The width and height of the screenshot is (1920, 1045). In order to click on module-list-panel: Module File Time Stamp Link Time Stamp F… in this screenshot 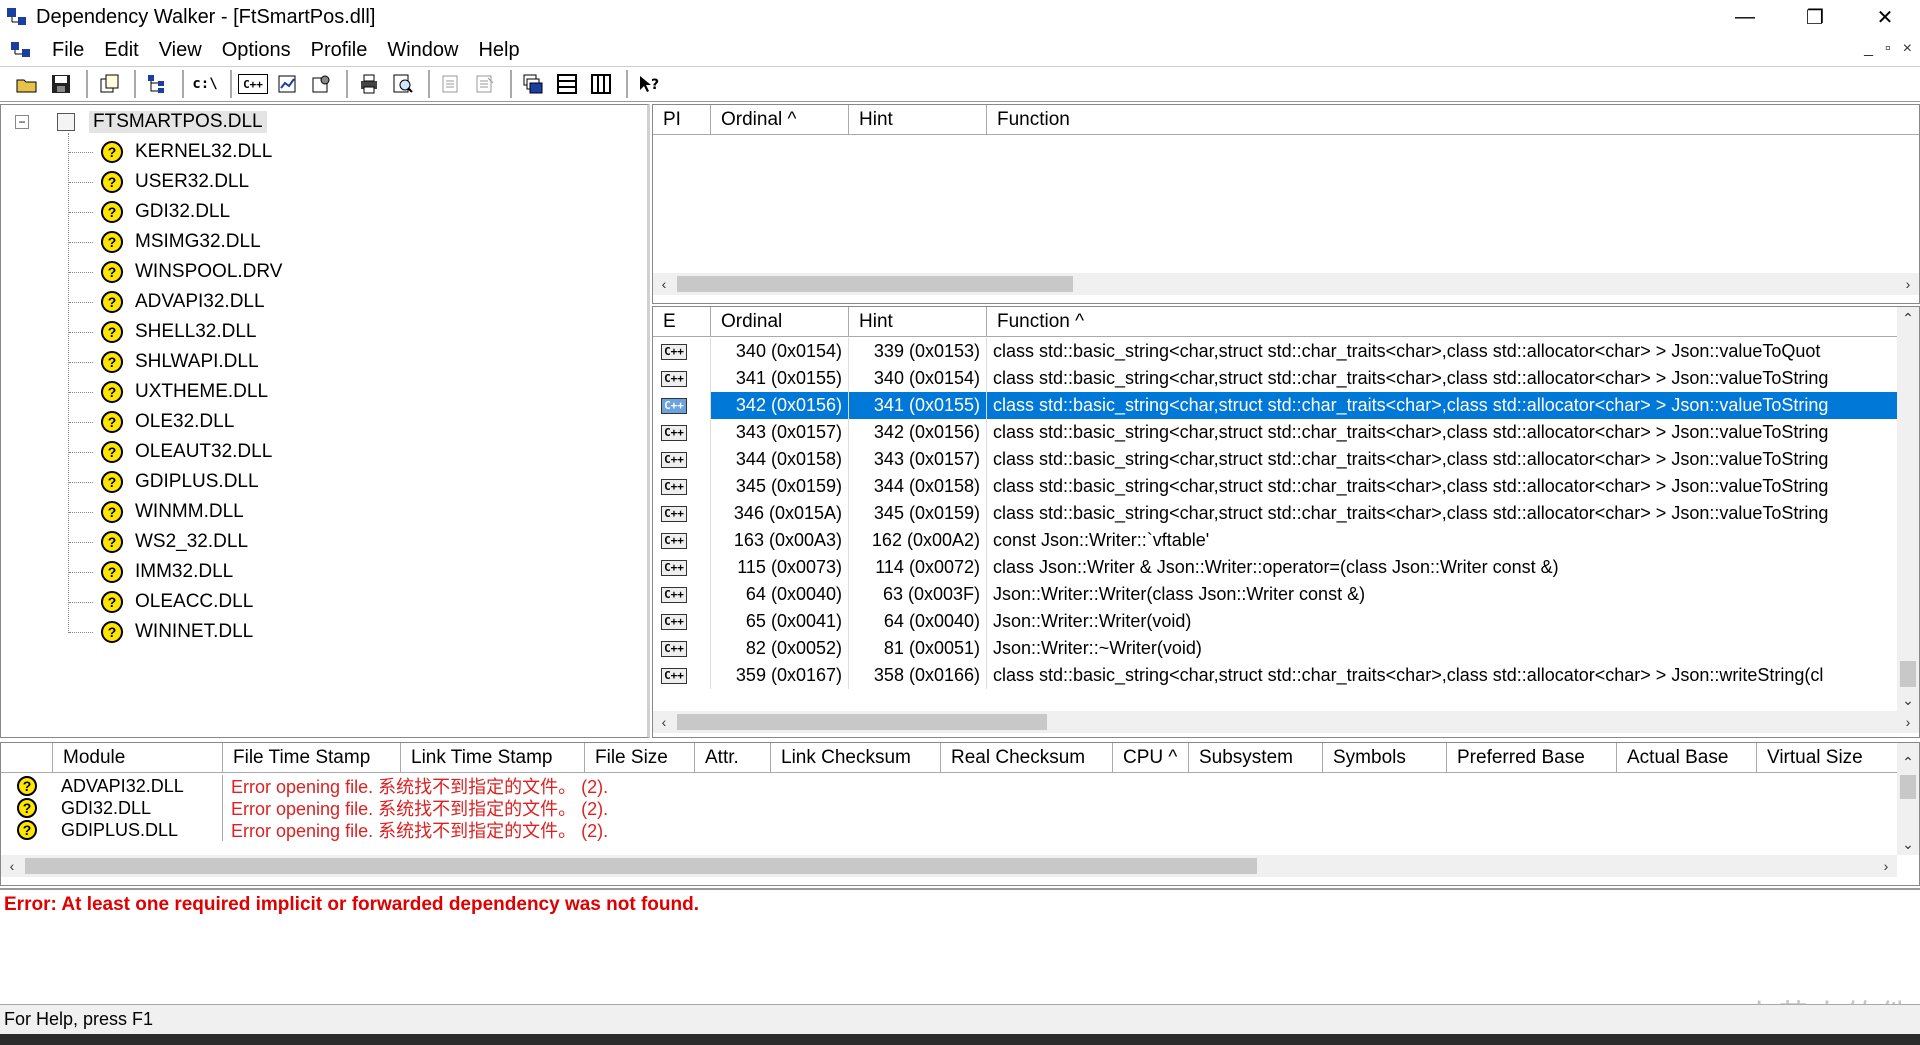, I will do `click(960, 814)`.